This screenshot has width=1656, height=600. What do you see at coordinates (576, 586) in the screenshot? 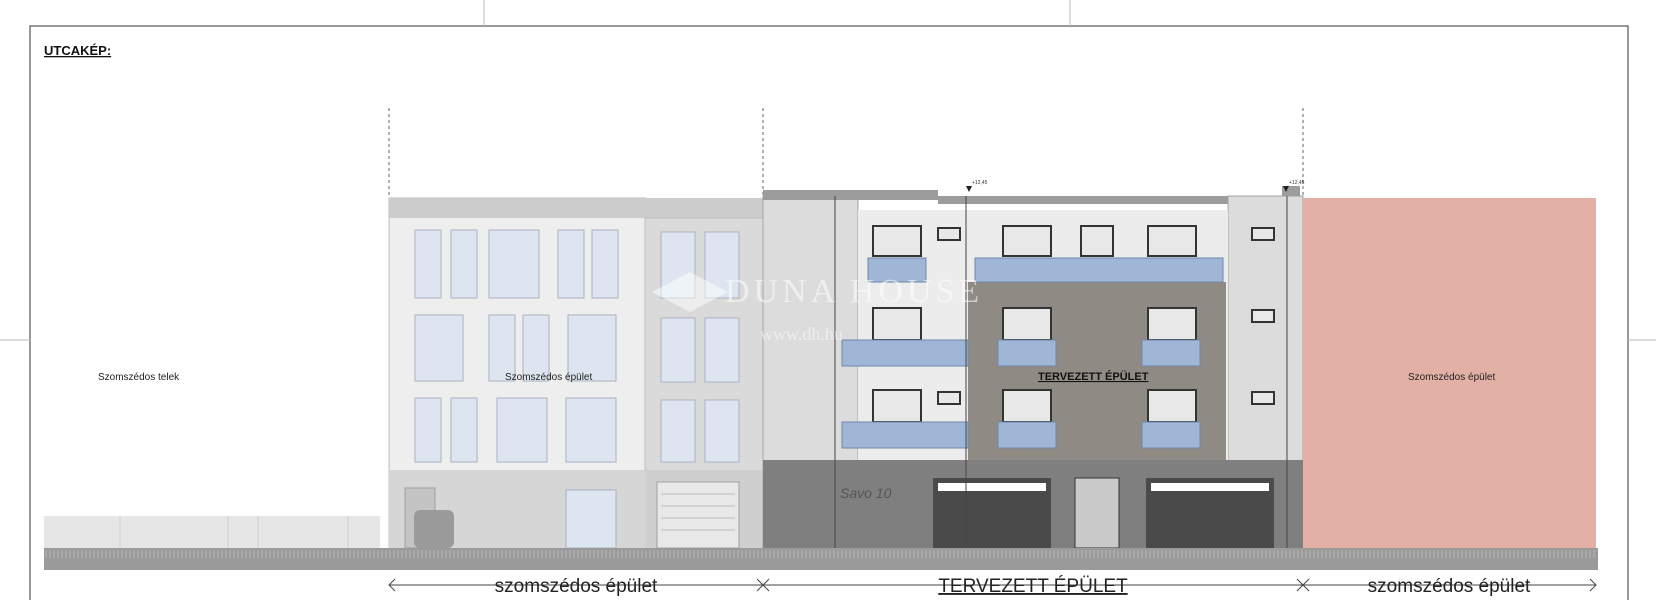
I see `dim-label-left: szomszédos épület` at bounding box center [576, 586].